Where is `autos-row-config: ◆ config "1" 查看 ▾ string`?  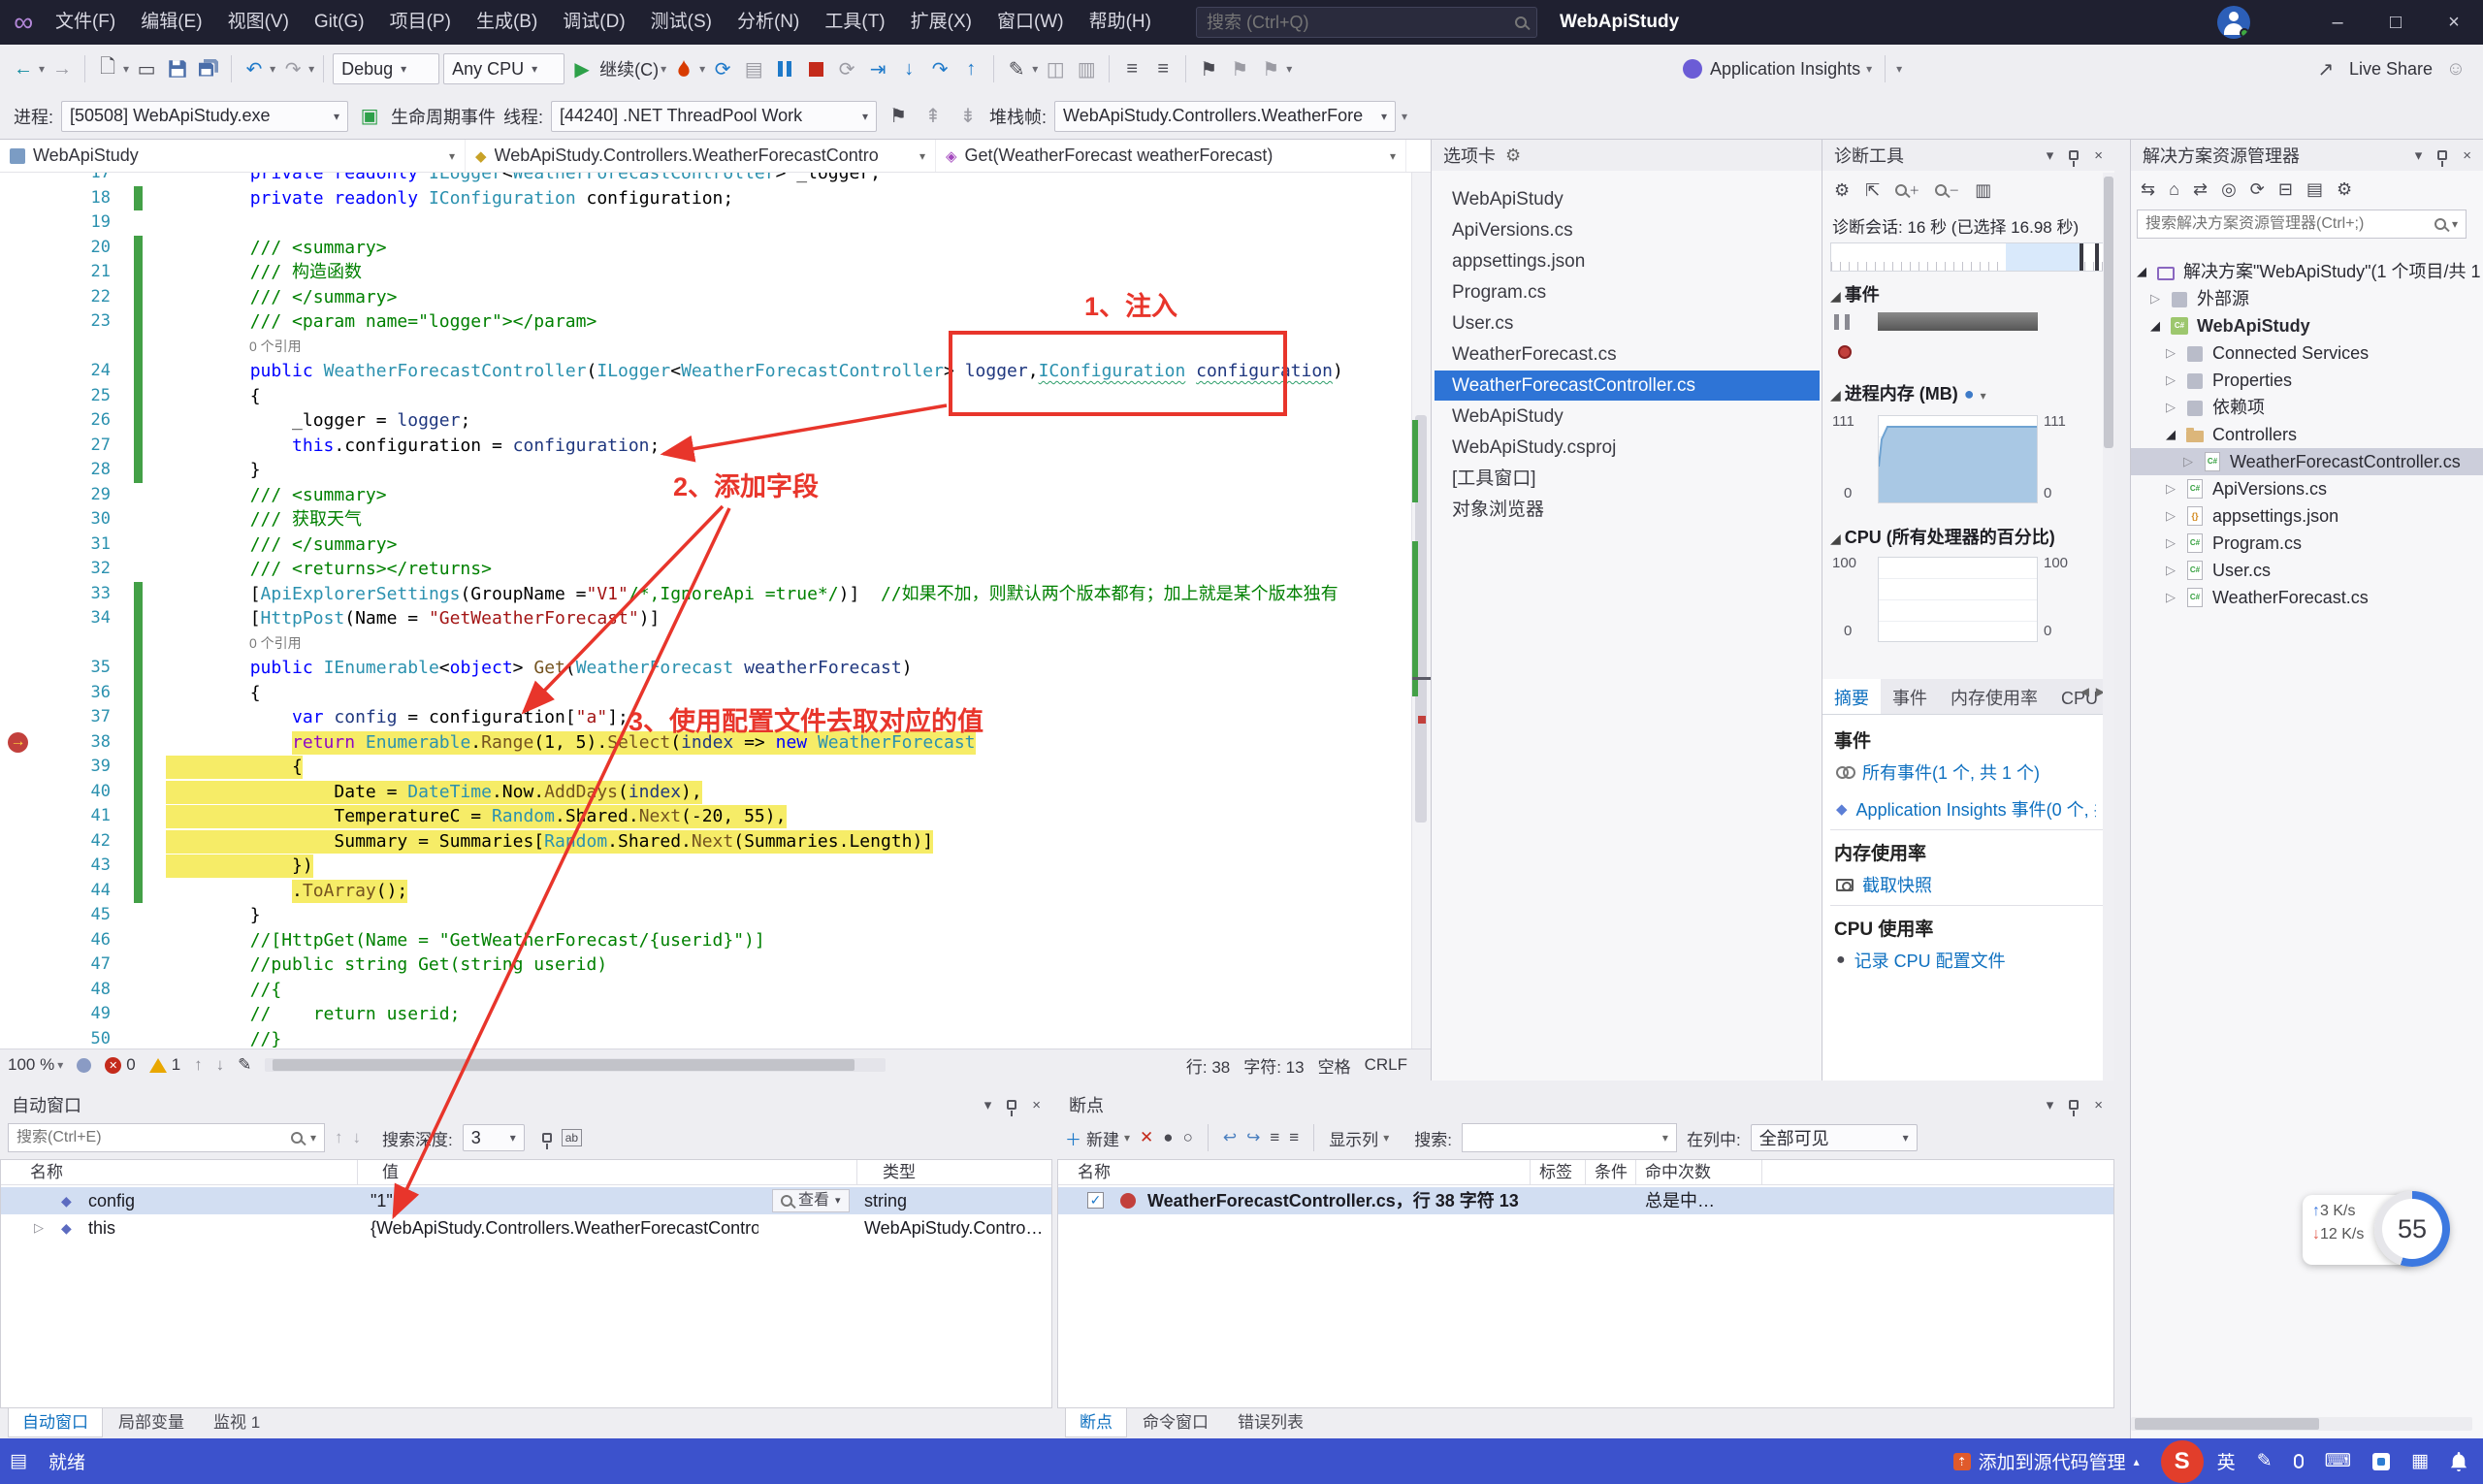
autos-row-config: ◆ config "1" 查看 ▾ string is located at coordinates (526, 1200).